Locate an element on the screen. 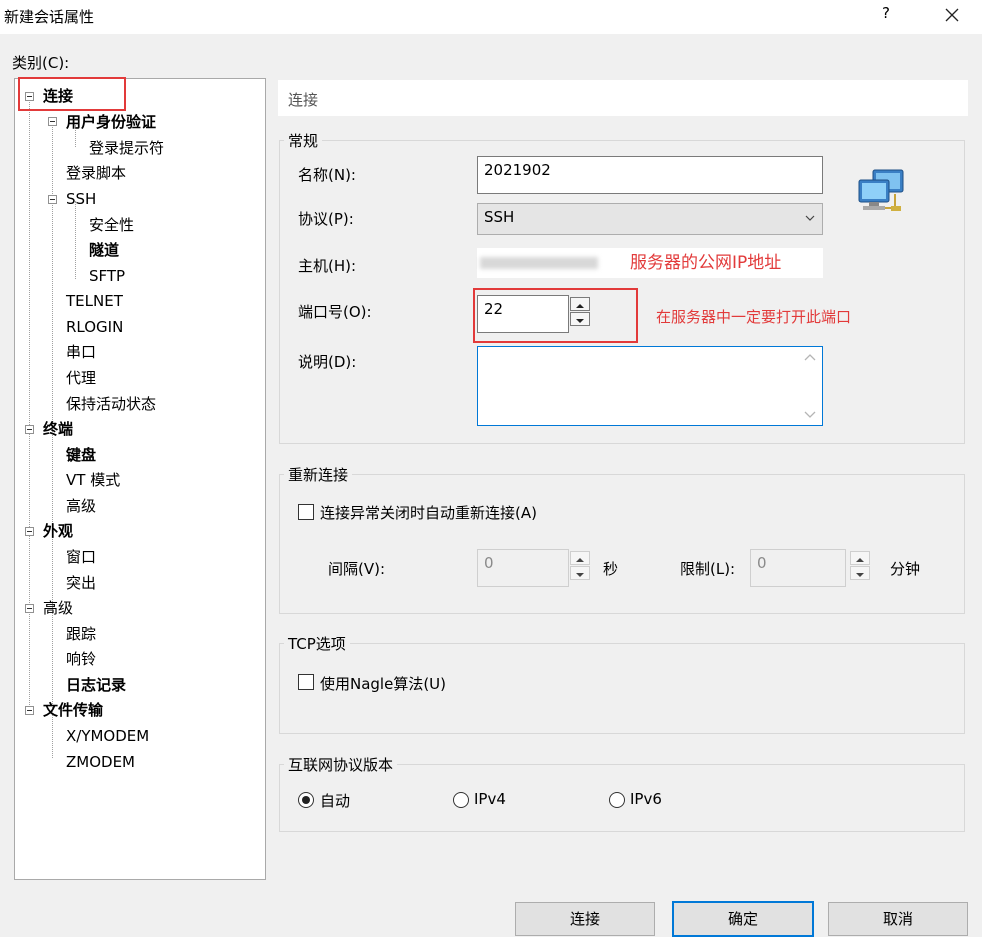 This screenshot has height=937, width=982. port-highlight-box is located at coordinates (555, 315).